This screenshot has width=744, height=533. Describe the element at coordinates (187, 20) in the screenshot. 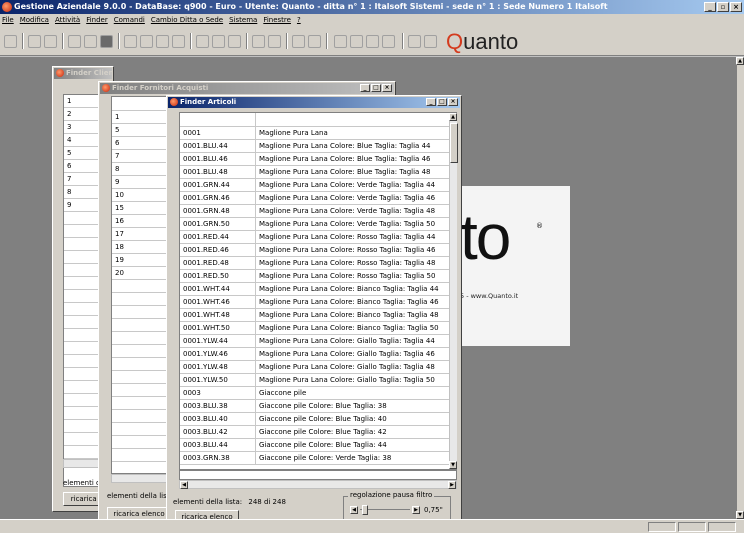

I see `menu-cambio-ditta: Cambio Ditta o Sede` at that location.